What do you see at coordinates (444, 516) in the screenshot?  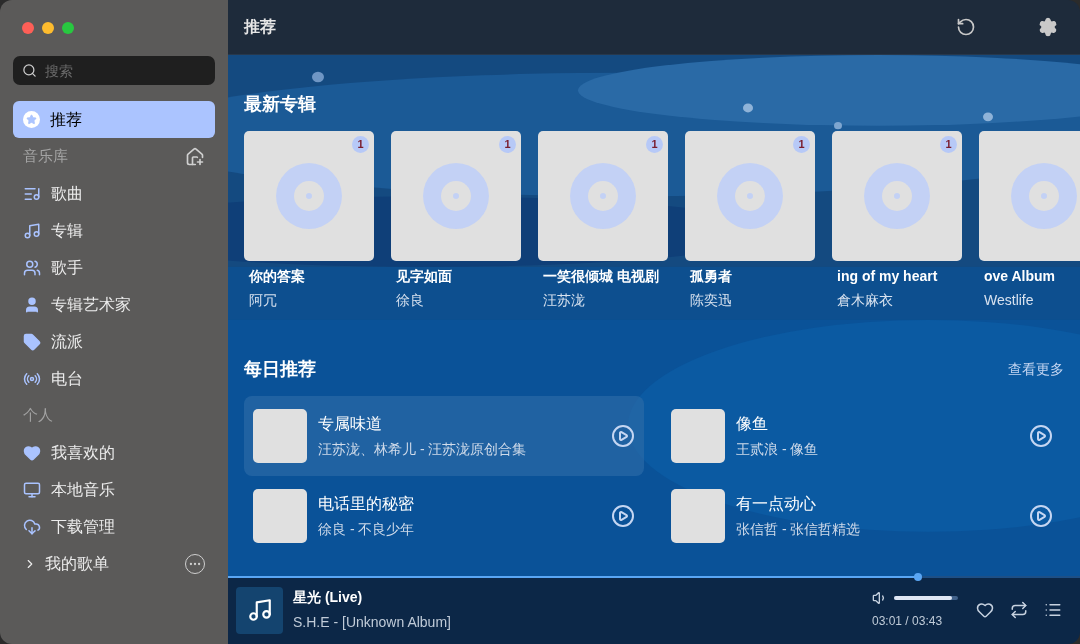 I see `song-row: 电话里的秘密 徐良 - 不良少年` at bounding box center [444, 516].